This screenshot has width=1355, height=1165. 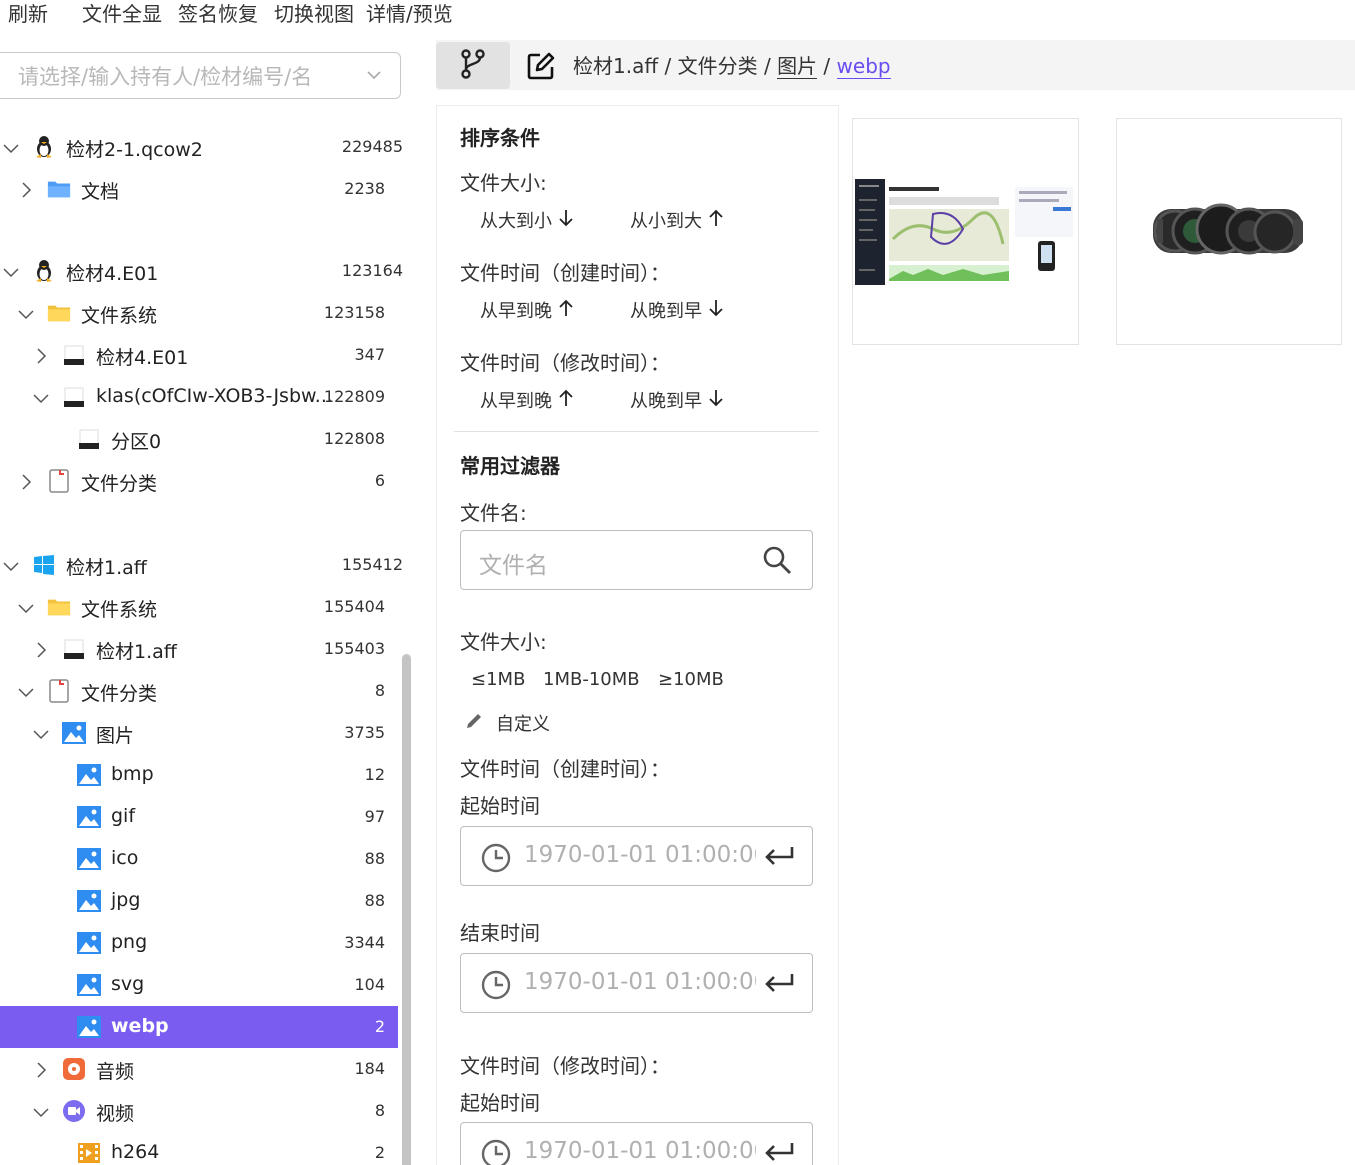 What do you see at coordinates (965, 231) in the screenshot?
I see `thumbnail-map-screenshot` at bounding box center [965, 231].